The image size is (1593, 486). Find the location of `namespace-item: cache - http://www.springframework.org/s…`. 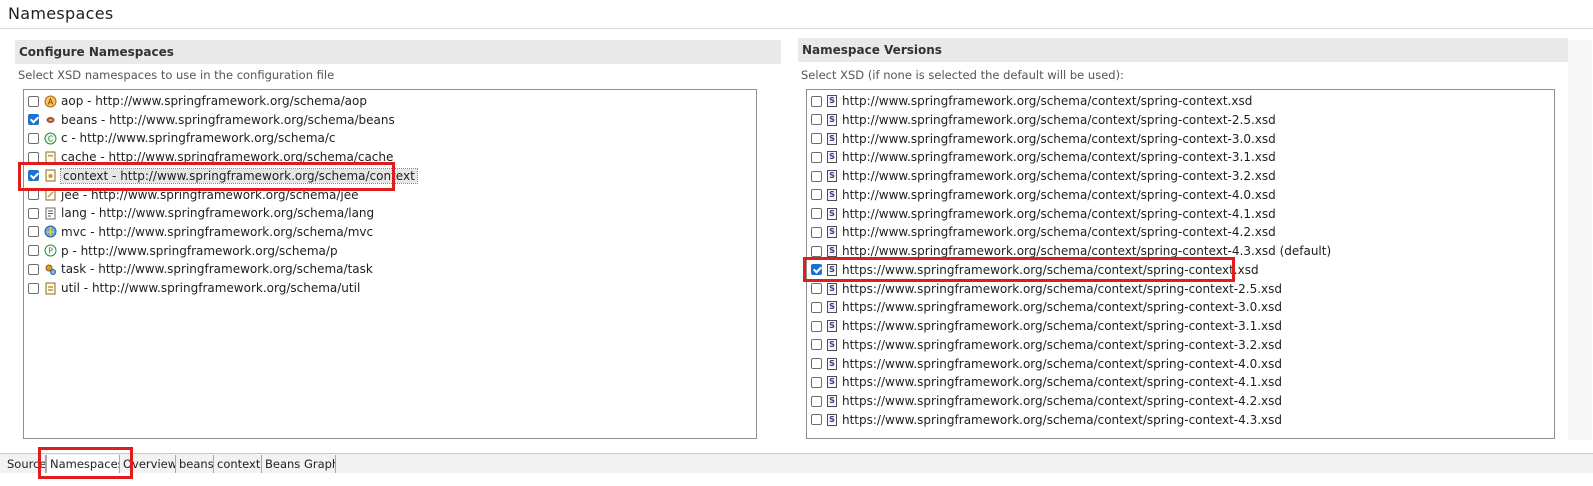

namespace-item: cache - http://www.springframework.org/s… is located at coordinates (210, 157).